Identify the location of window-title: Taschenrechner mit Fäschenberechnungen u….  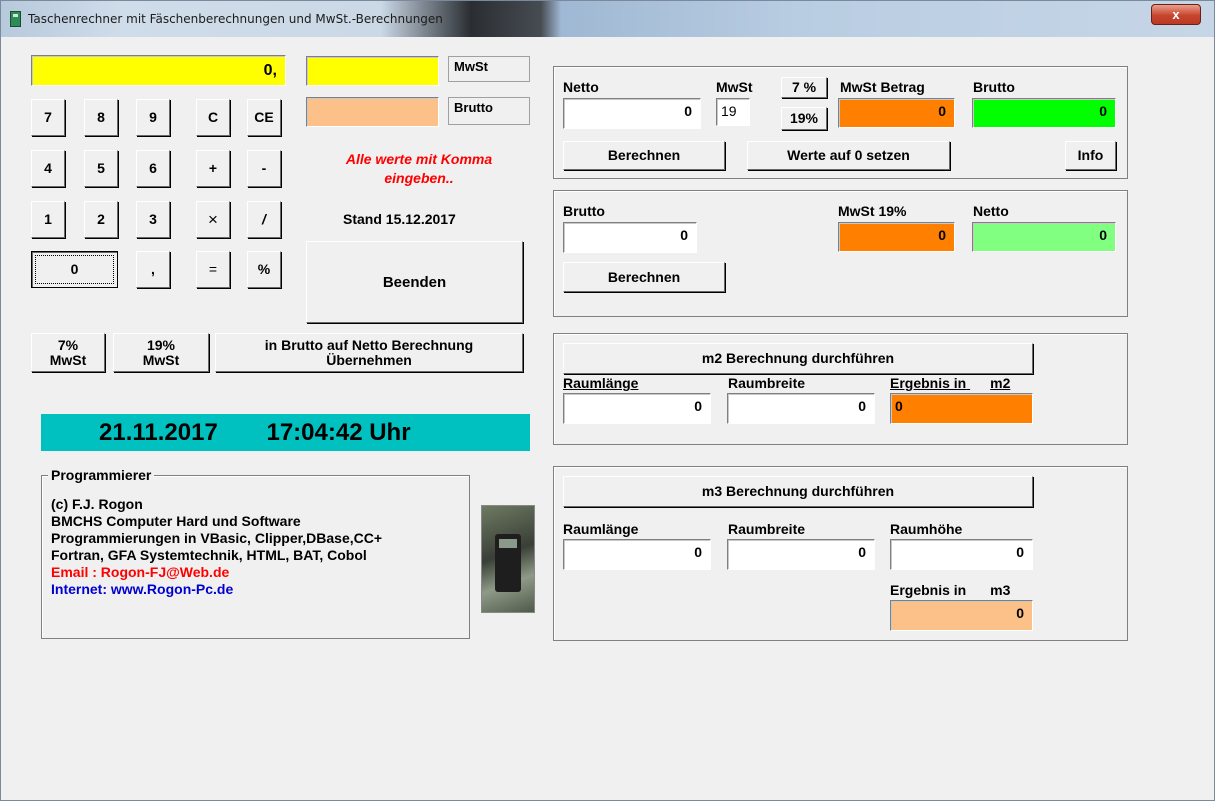
(235, 19).